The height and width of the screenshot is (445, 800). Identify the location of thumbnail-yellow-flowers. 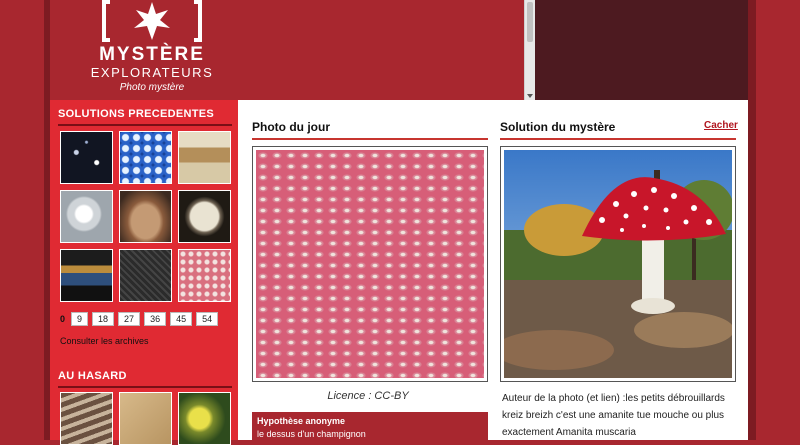
(204, 418).